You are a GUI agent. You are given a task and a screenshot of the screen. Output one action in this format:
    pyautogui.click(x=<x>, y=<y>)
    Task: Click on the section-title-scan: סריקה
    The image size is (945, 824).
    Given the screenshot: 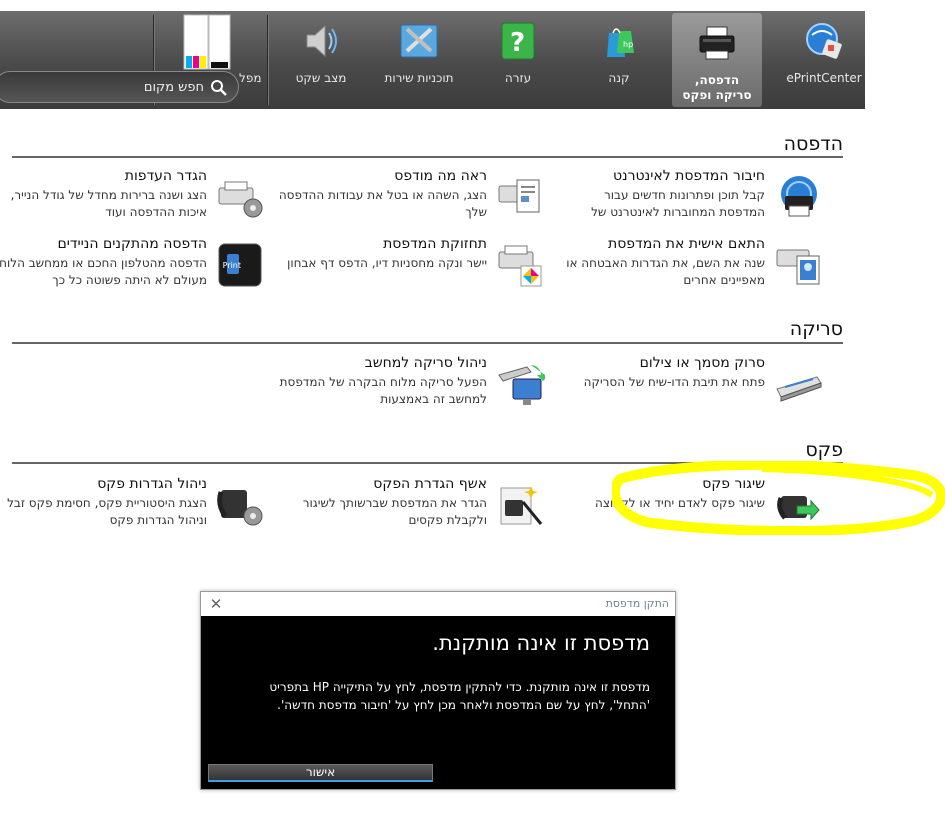 What is the action you would take?
    pyautogui.click(x=816, y=329)
    